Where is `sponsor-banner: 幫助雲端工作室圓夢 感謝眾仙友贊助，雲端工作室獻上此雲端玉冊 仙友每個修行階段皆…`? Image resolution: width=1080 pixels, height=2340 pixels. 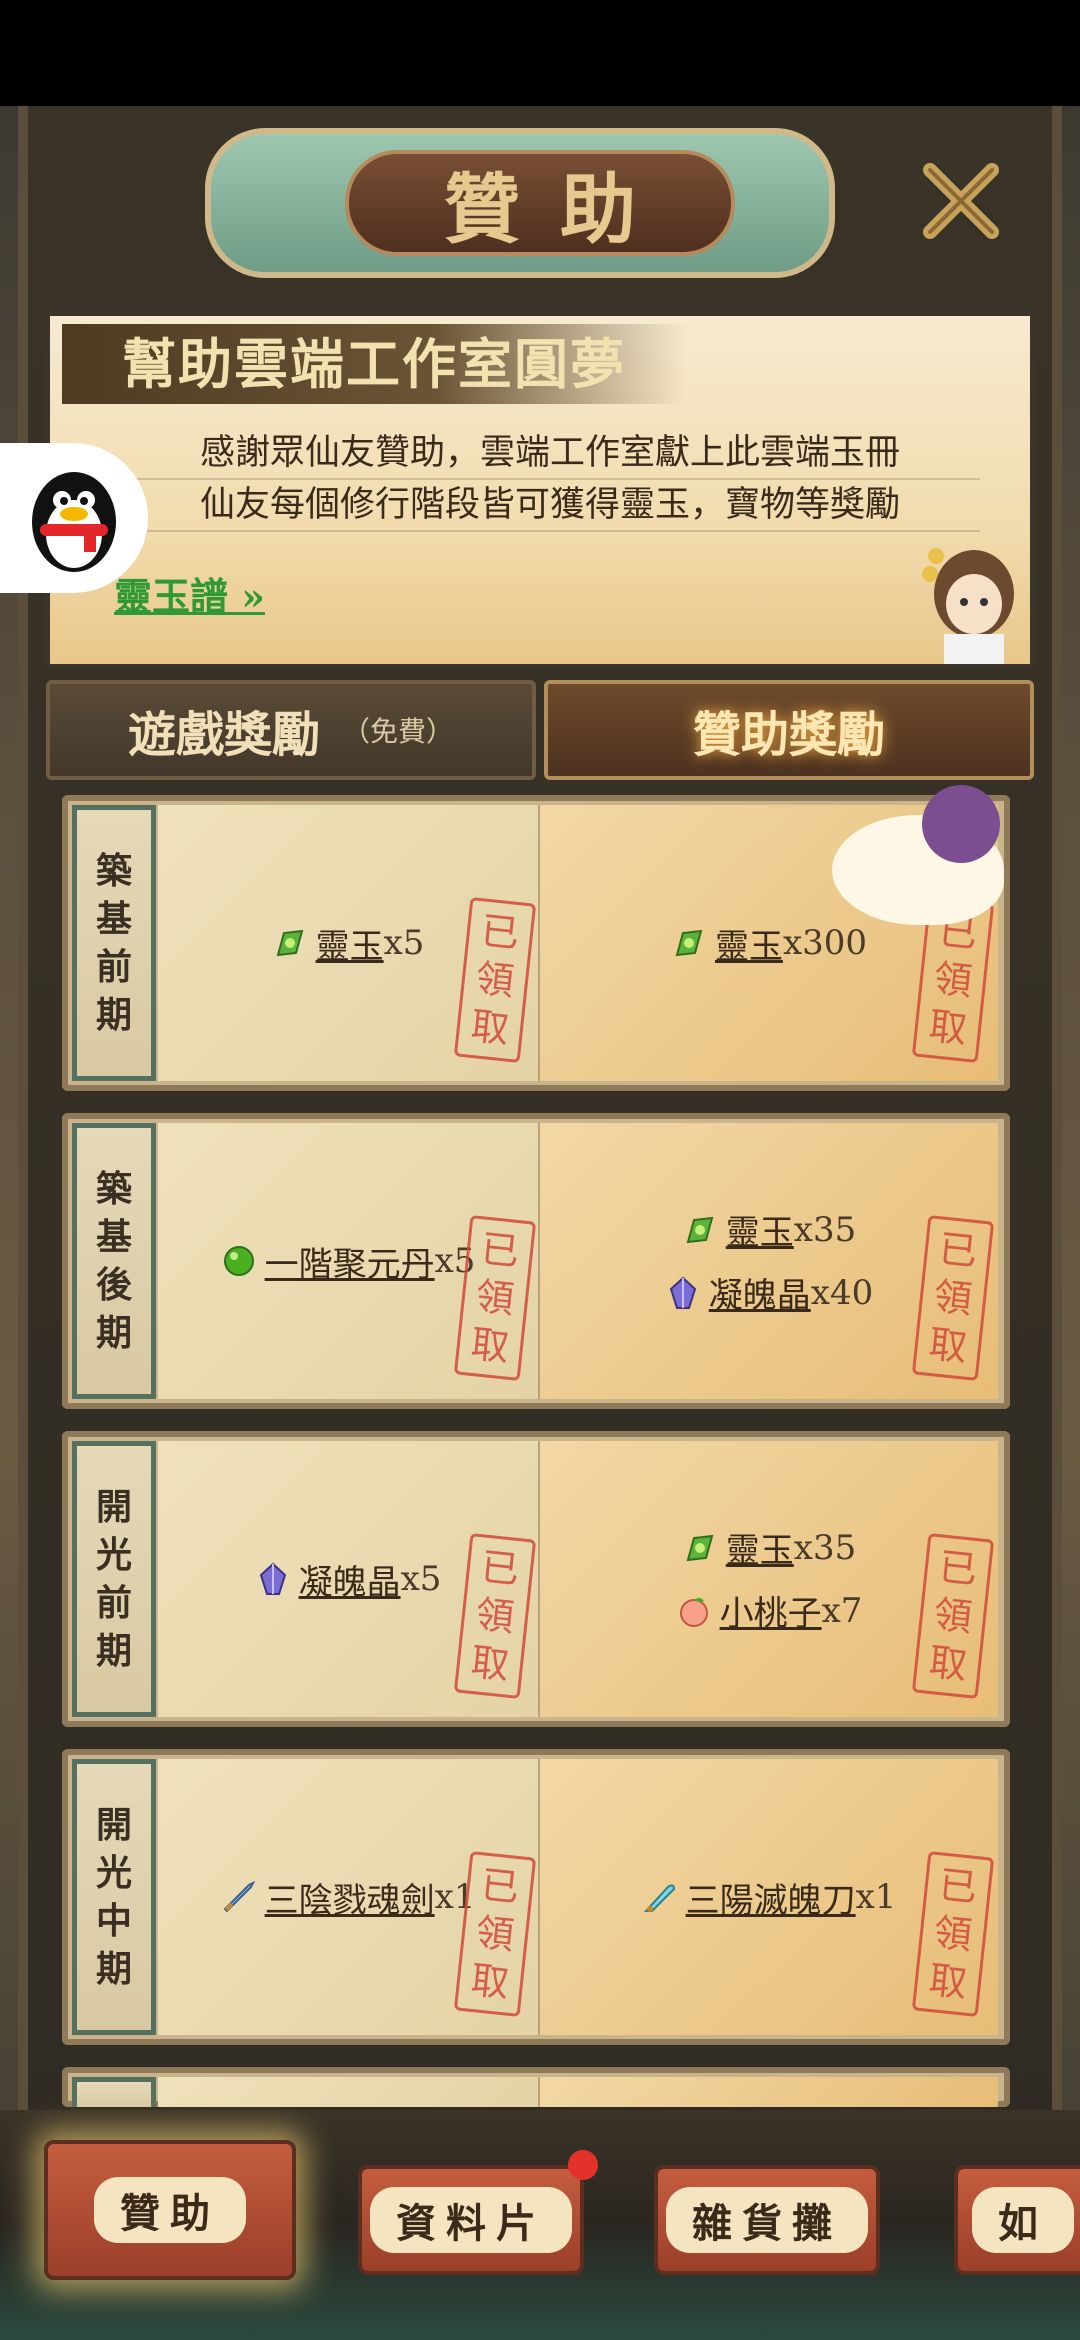
sponsor-banner: 幫助雲端工作室圓夢 感謝眾仙友贊助，雲端工作室獻上此雲端玉冊 仙友每個修行階段皆… is located at coordinates (540, 490).